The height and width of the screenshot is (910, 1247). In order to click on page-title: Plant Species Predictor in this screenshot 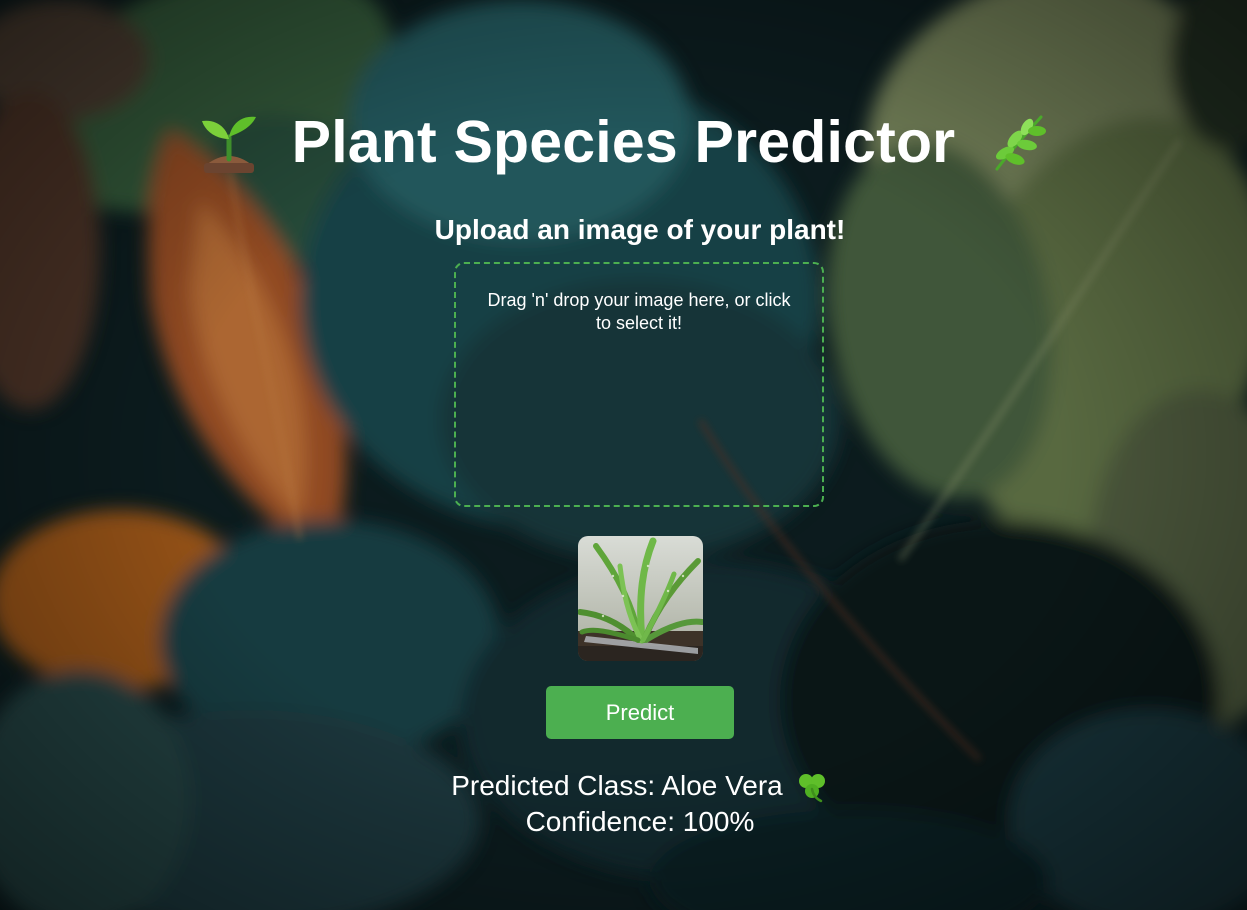, I will do `click(623, 142)`.